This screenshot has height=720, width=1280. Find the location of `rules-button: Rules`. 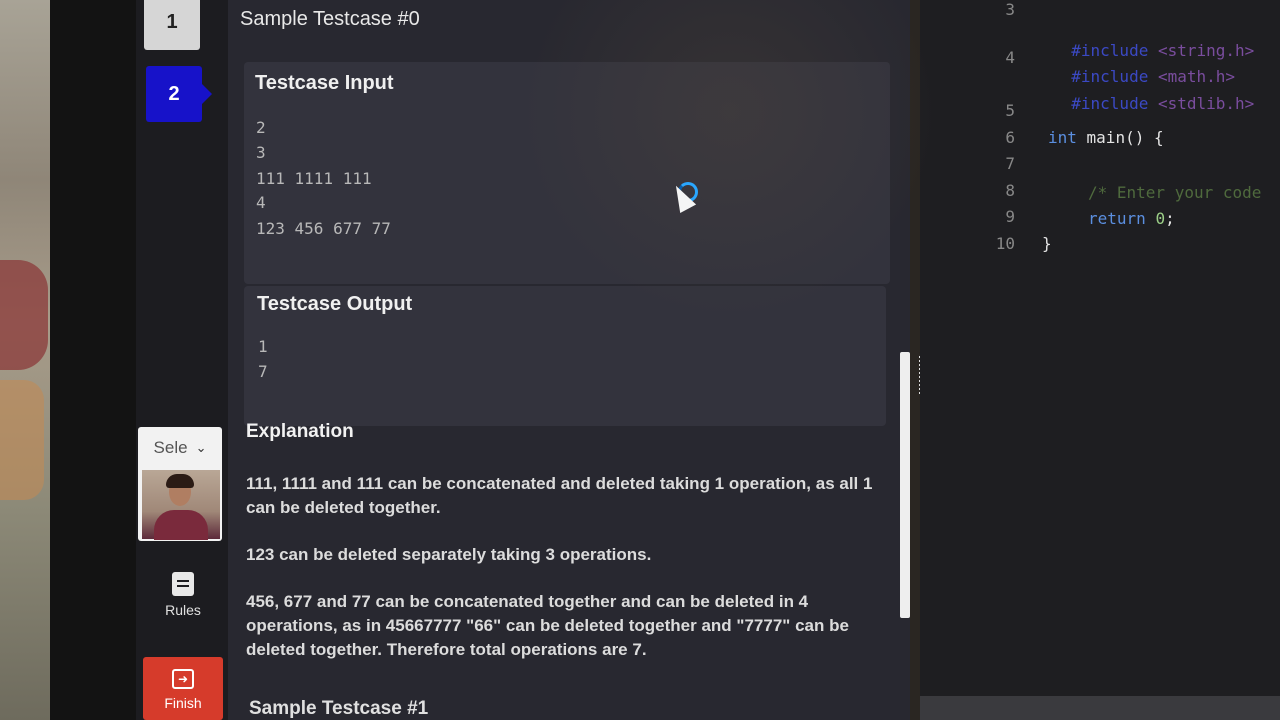

rules-button: Rules is located at coordinates (183, 595).